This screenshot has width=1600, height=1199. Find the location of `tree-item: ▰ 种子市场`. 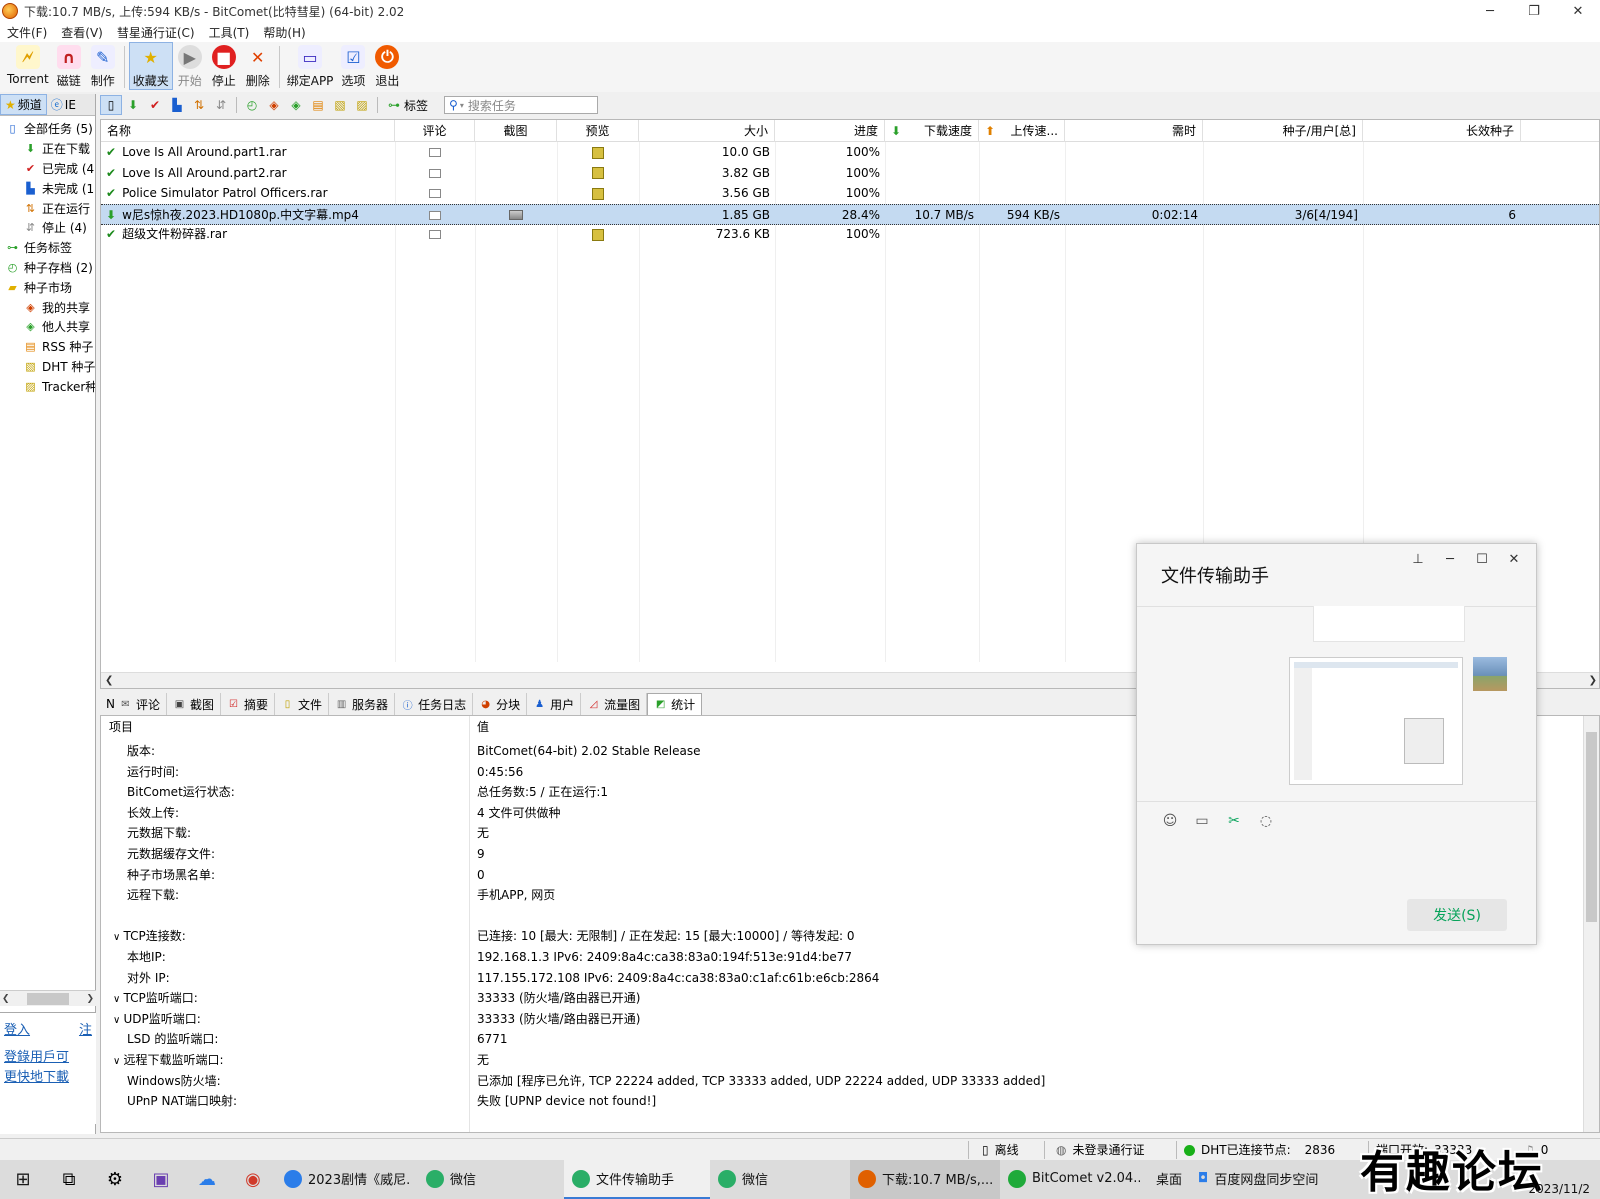

tree-item: ▰ 种子市场 is located at coordinates (47, 287).